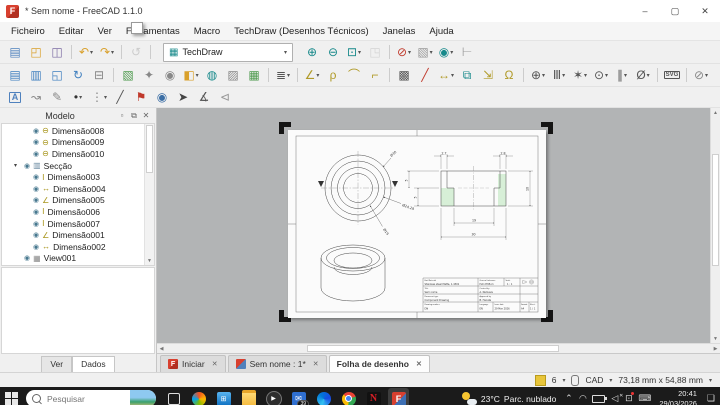  I want to click on taskbar-search, so click(91, 397).